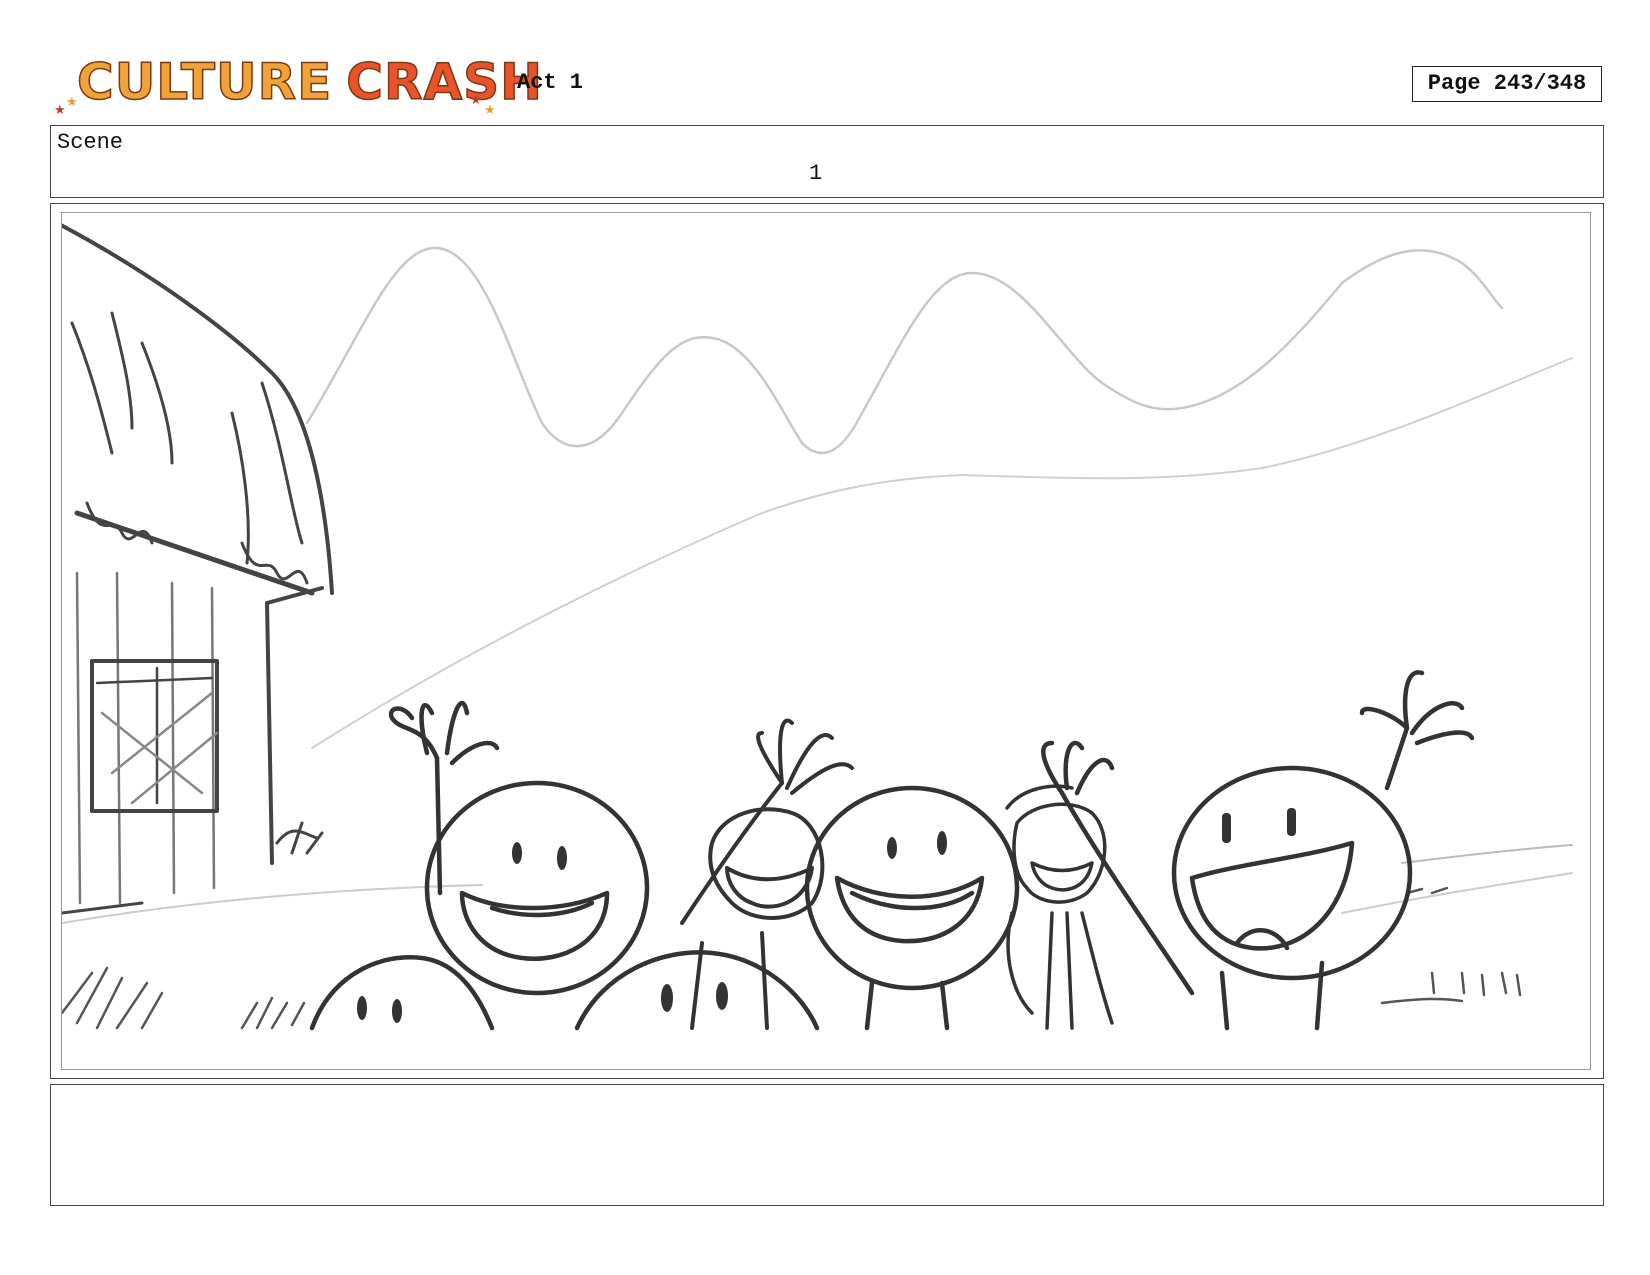 The image size is (1650, 1275). I want to click on culture-crash-logo: CULTURE CRASH ★ ★ ★ ★, so click(297, 85).